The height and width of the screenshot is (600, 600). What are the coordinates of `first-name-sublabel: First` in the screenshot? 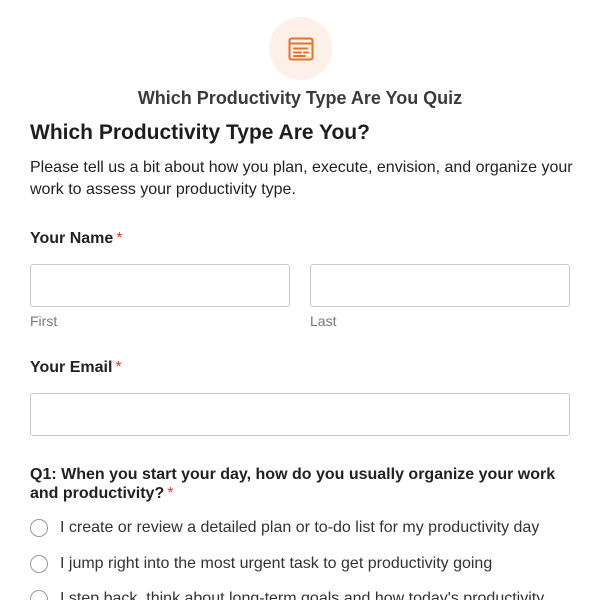 It's located at (44, 321).